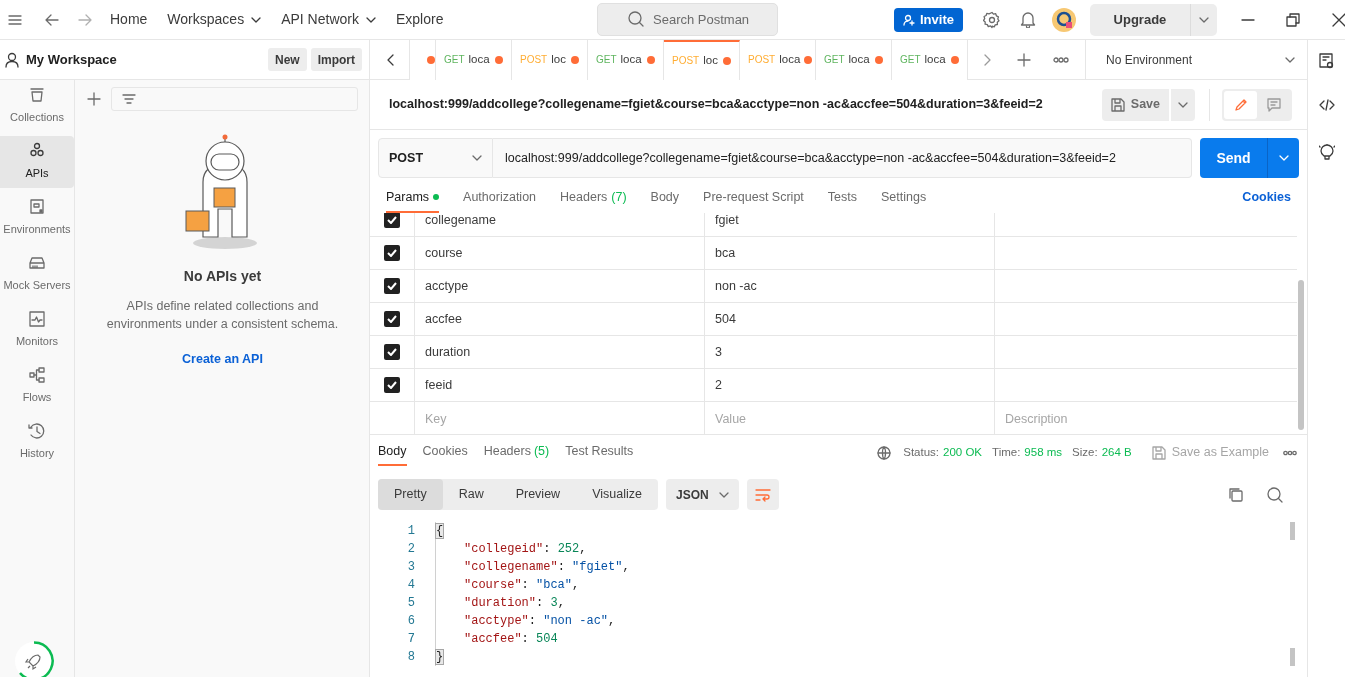 The width and height of the screenshot is (1345, 677). What do you see at coordinates (37, 106) in the screenshot?
I see `sidebar-nav-item: Collections` at bounding box center [37, 106].